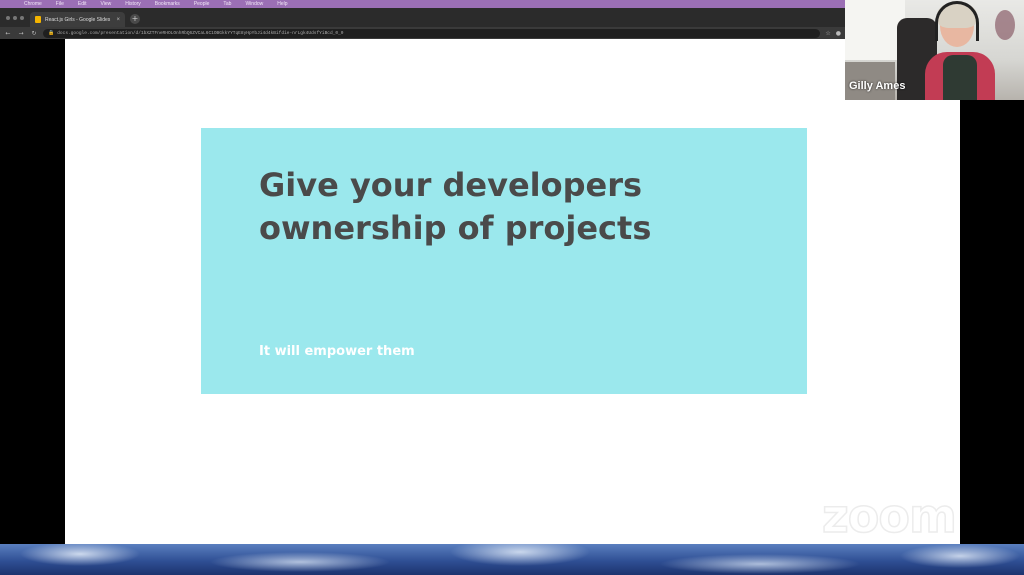 The image size is (1024, 575). What do you see at coordinates (60, 4) in the screenshot?
I see `menu-item-file: File` at bounding box center [60, 4].